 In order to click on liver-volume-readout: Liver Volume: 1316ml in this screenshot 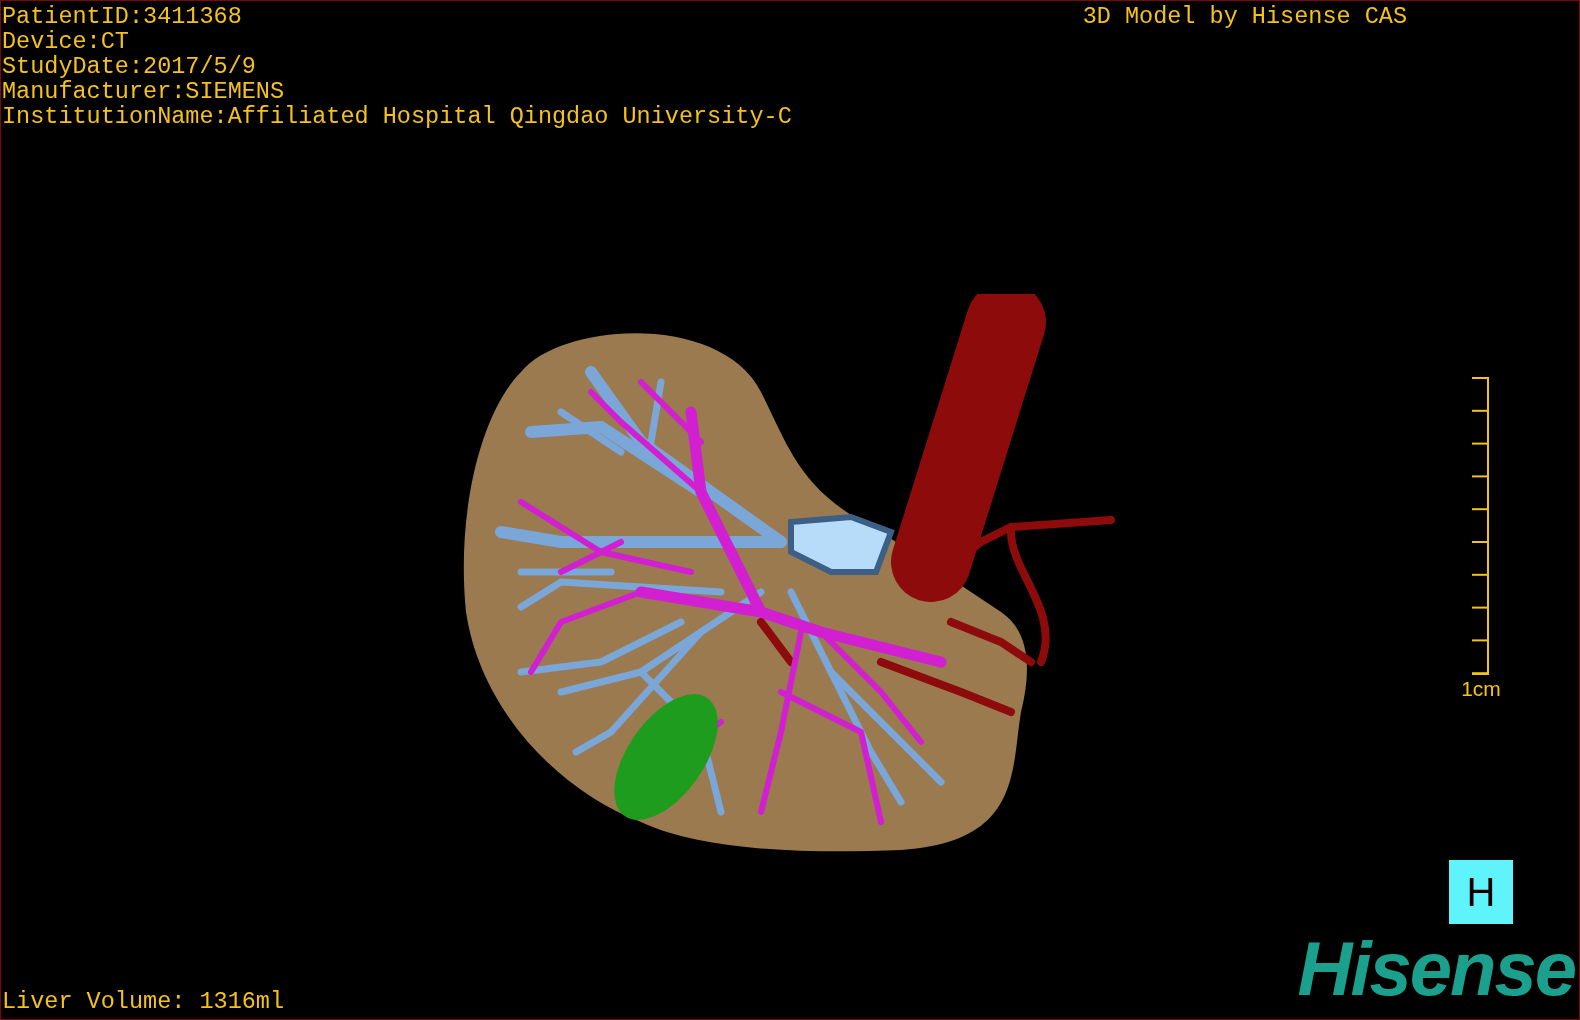, I will do `click(143, 1001)`.